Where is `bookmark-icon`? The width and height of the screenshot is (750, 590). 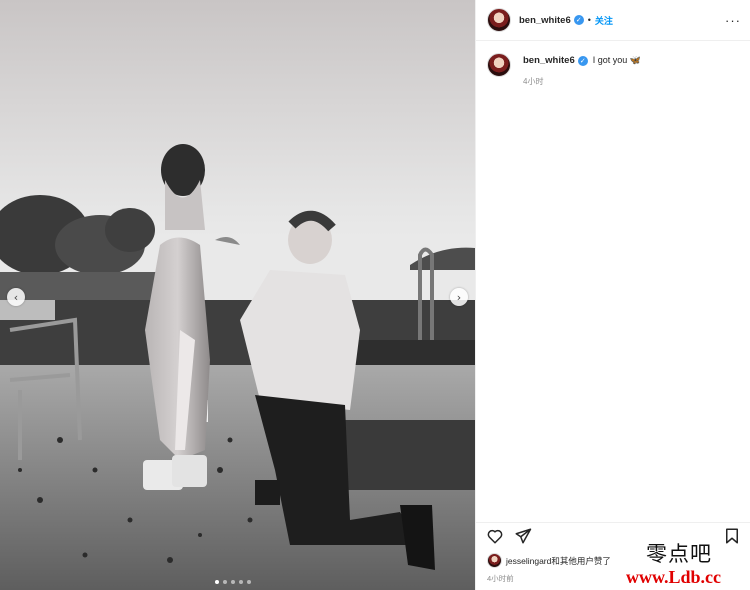 bookmark-icon is located at coordinates (732, 536).